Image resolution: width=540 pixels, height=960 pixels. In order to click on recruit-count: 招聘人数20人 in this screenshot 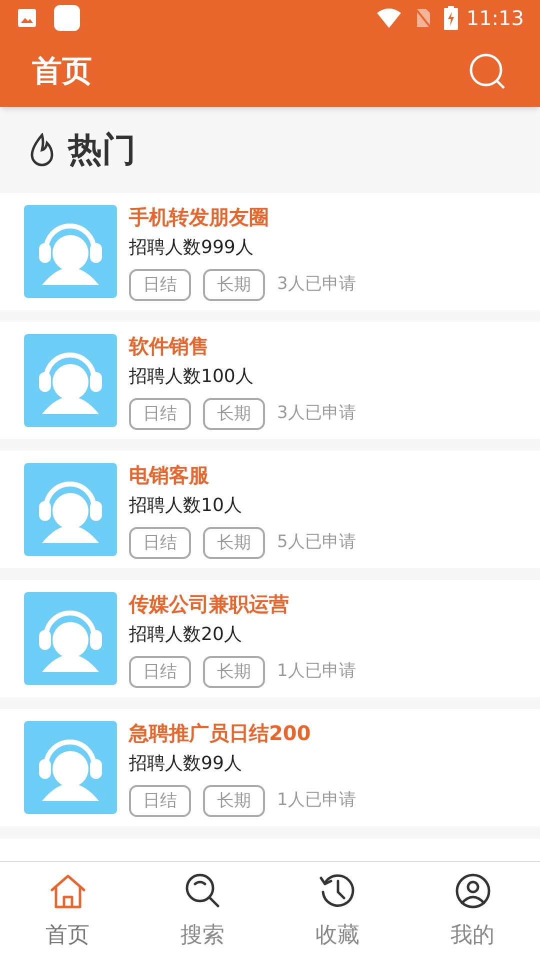, I will do `click(186, 634)`.